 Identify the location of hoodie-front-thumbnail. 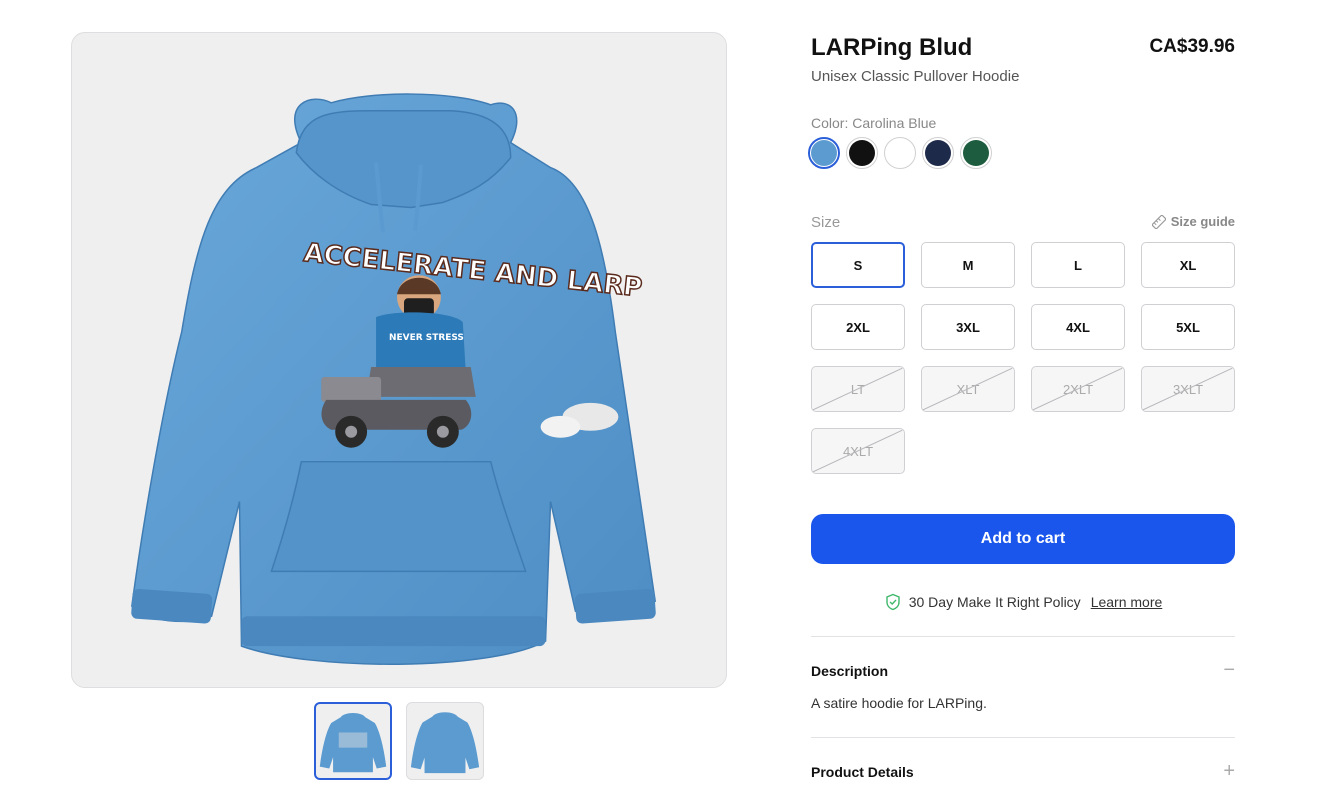
(353, 743).